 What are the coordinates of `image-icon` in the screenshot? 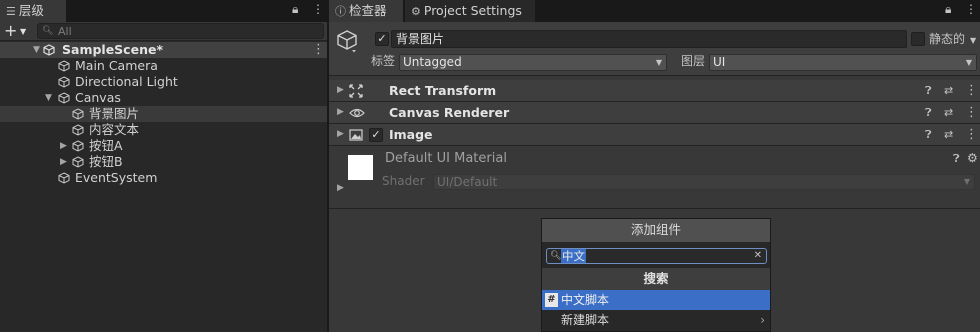 It's located at (356, 135).